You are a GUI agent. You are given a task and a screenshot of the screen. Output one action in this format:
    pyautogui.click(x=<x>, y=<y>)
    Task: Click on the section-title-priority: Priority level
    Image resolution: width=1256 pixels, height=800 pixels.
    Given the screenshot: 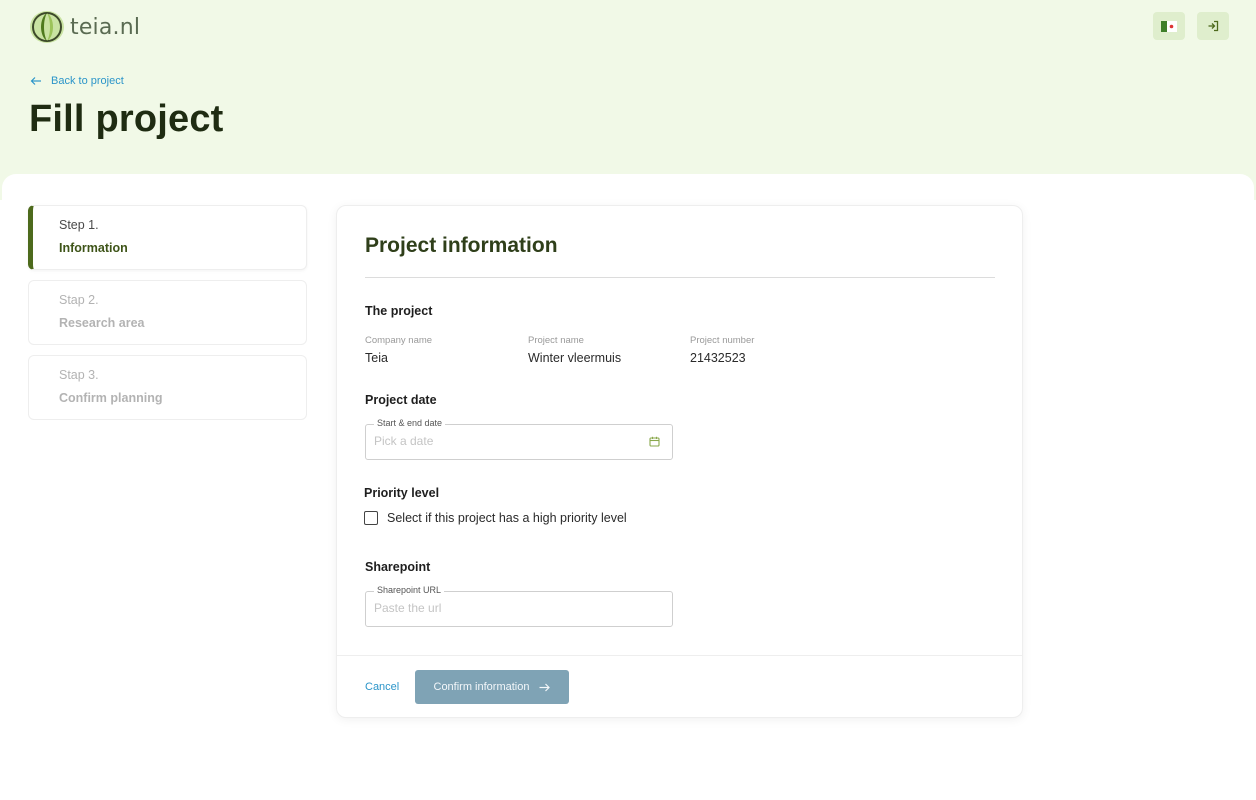 What is the action you would take?
    pyautogui.click(x=402, y=493)
    